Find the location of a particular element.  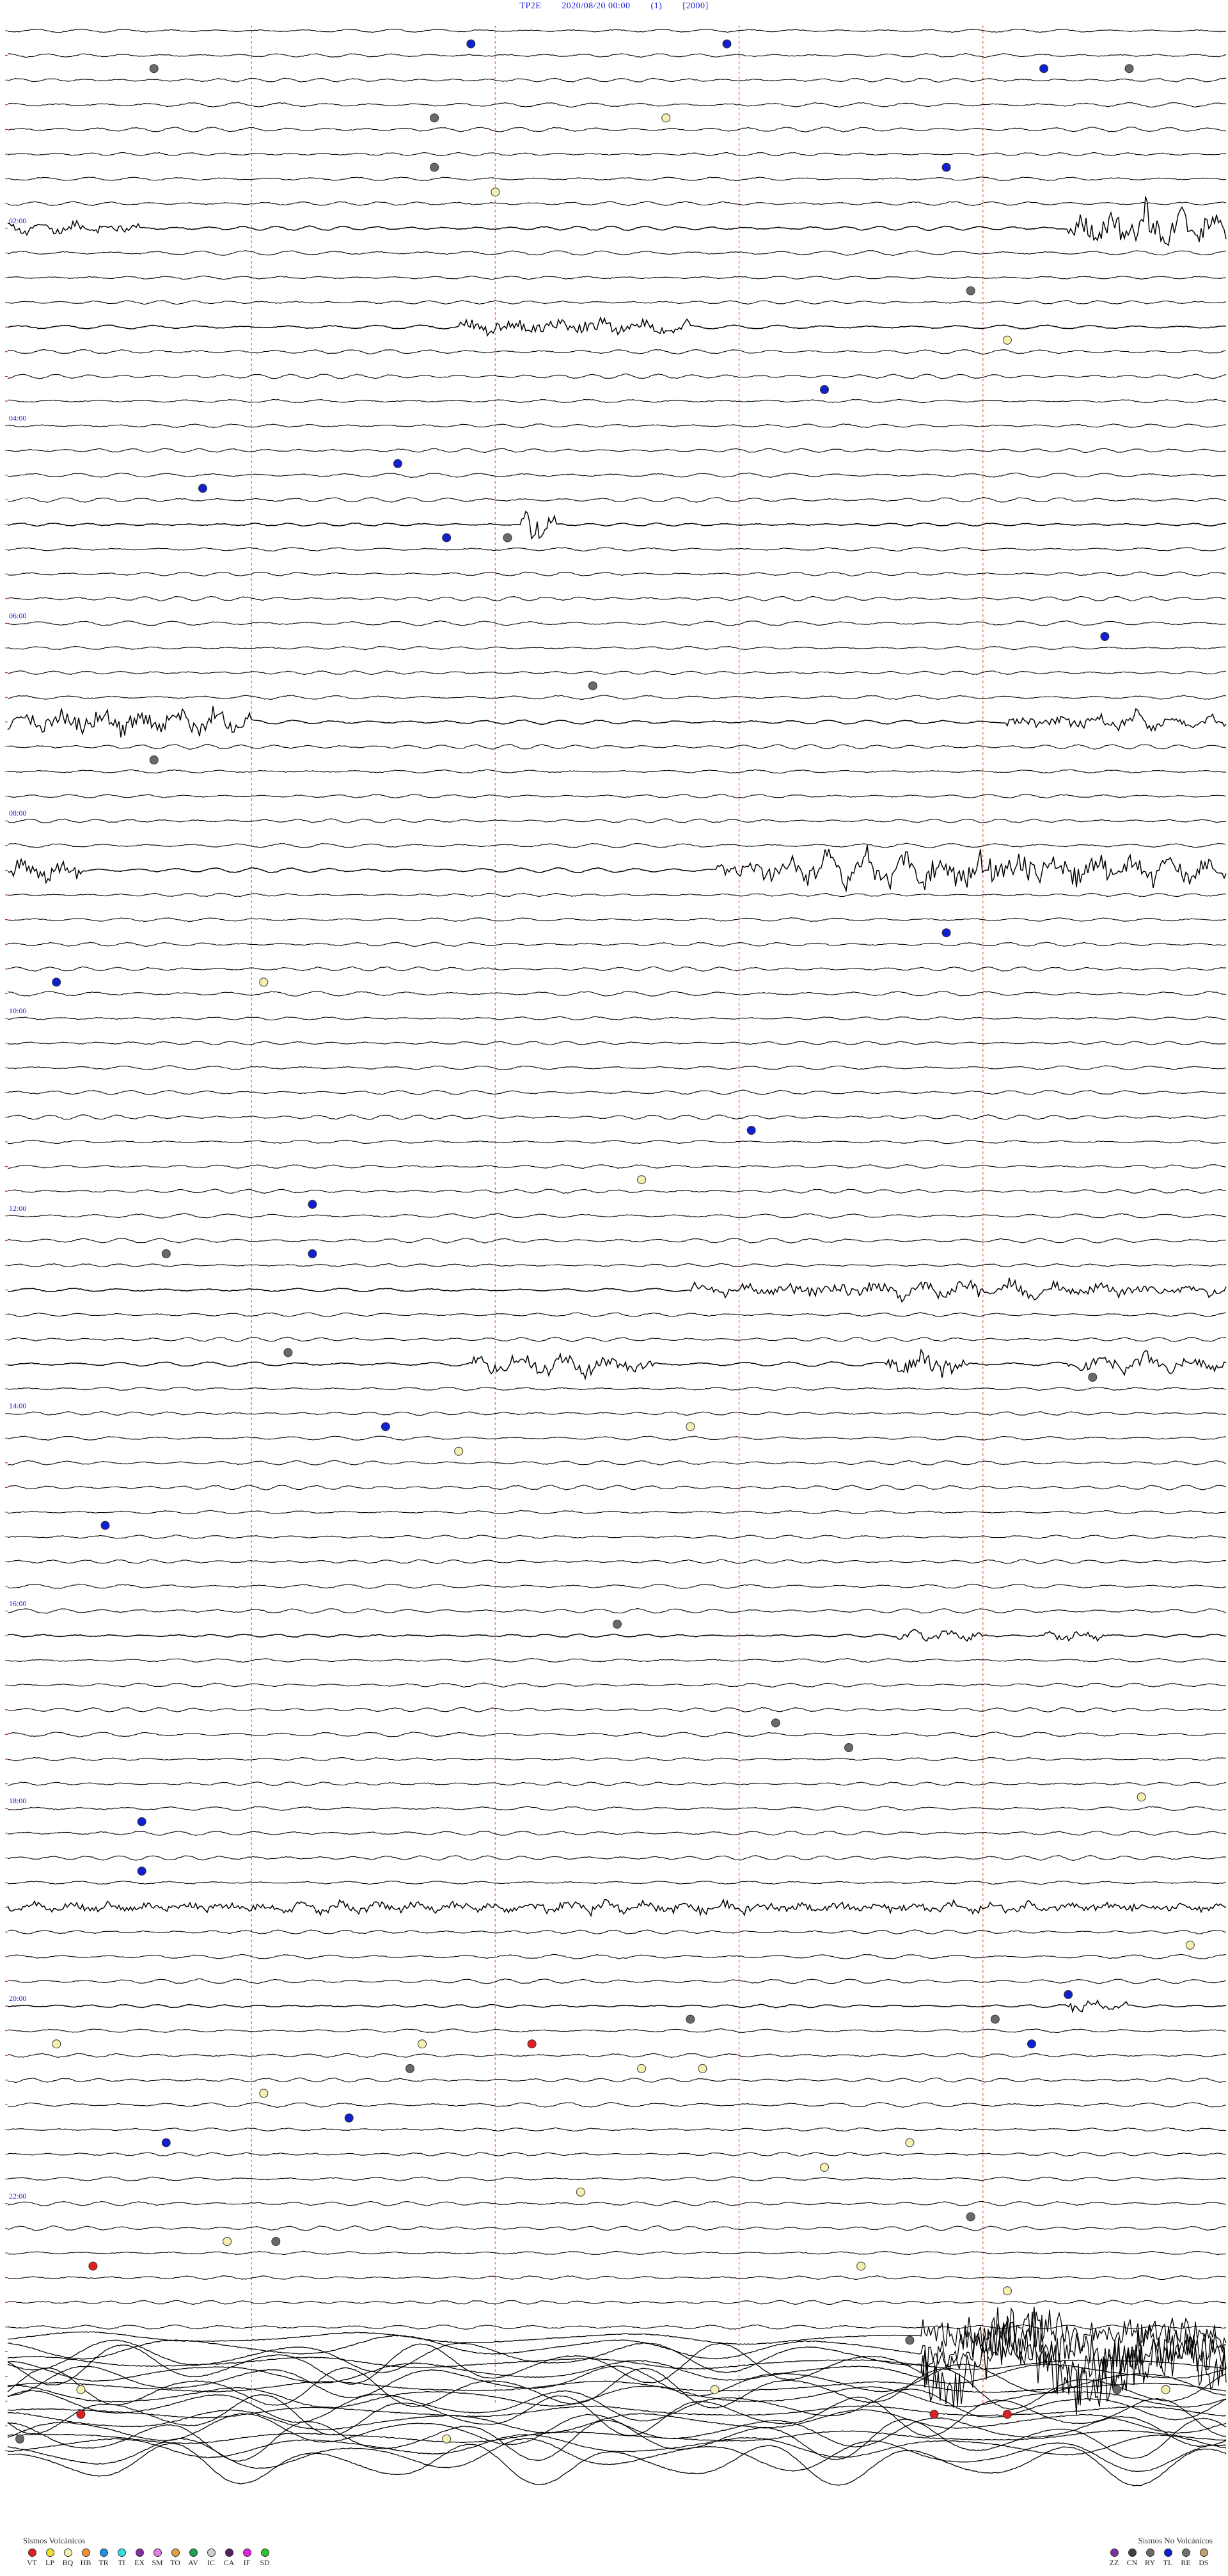

legend-volcanic-item-ex: EX is located at coordinates (139, 2557).